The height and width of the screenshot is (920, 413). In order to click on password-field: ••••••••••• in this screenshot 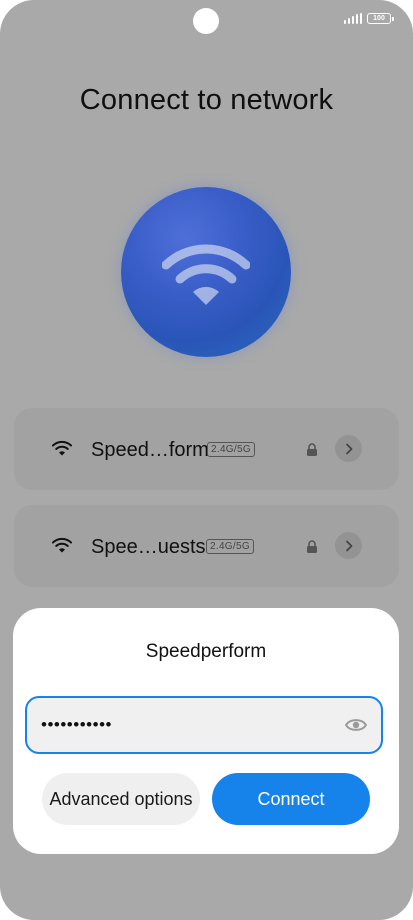, I will do `click(204, 725)`.